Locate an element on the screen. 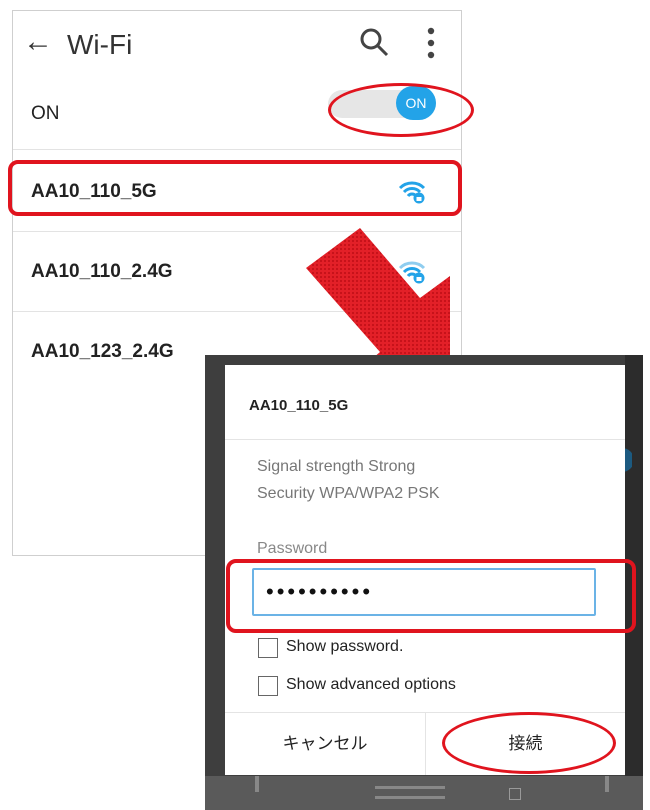  cancel-button: キャンセル is located at coordinates (325, 744).